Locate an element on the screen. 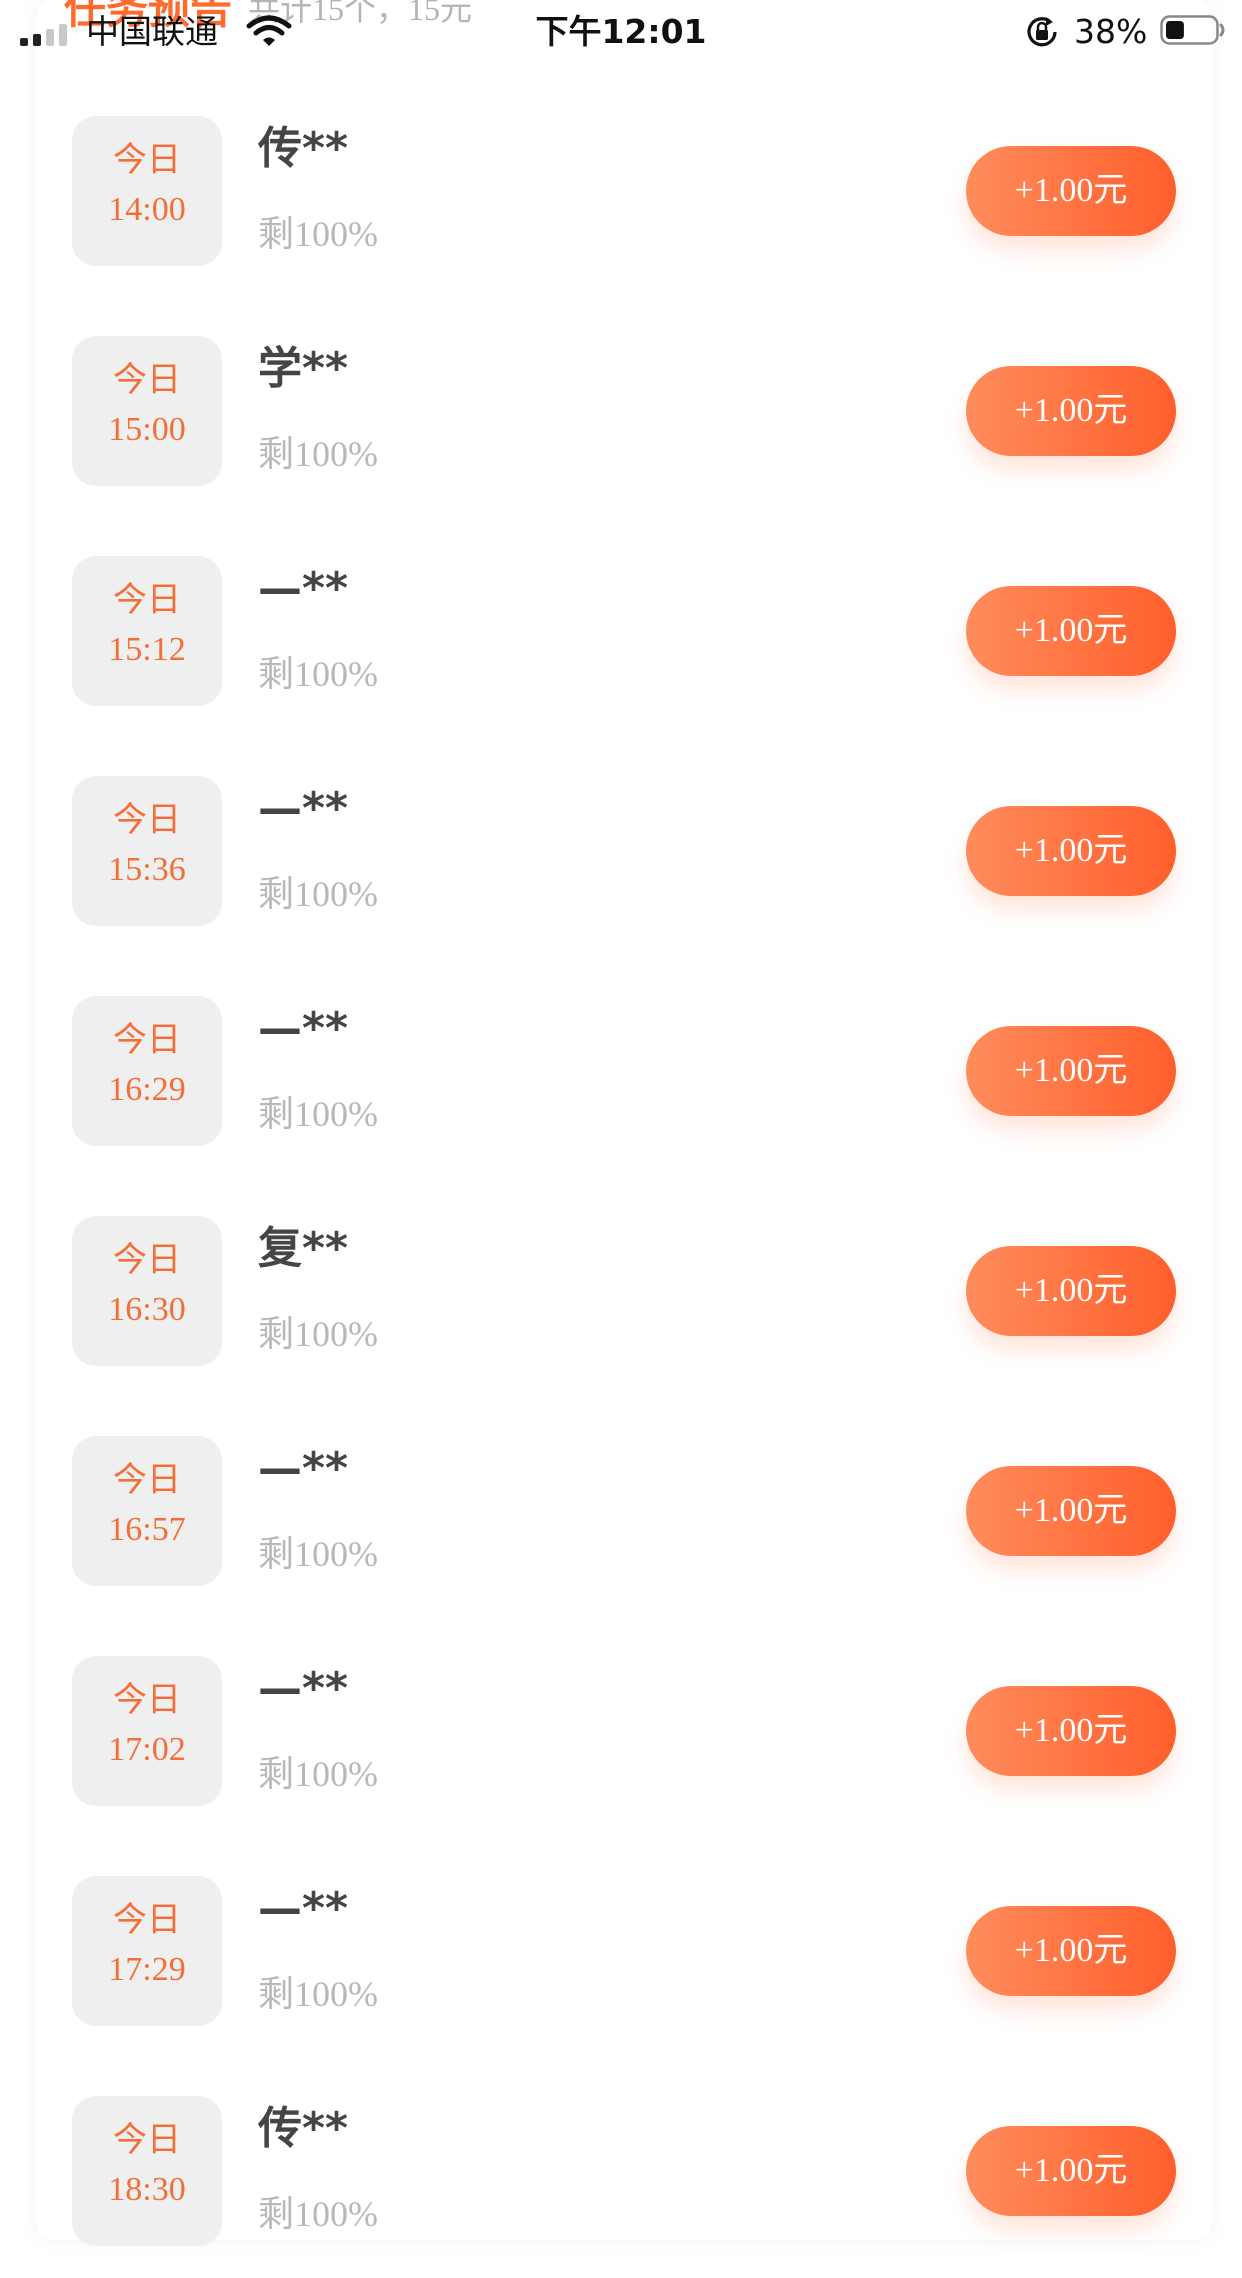 This screenshot has width=1242, height=2278. date-box: 今日 16:57 is located at coordinates (147, 1511).